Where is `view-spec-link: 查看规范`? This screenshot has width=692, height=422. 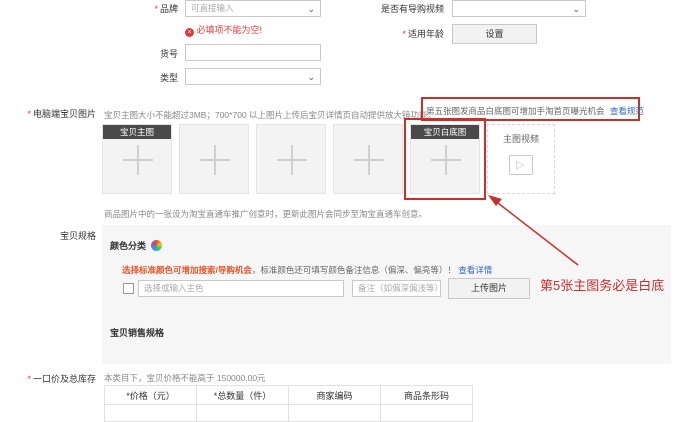
view-spec-link: 查看规范 is located at coordinates (627, 111).